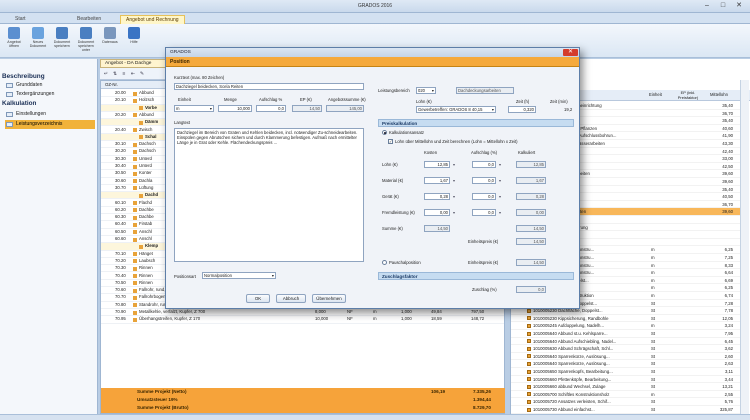 The width and height of the screenshot is (750, 420). Describe the element at coordinates (50, 114) in the screenshot. I see `nav-item-einstellungen: Einstellungen` at that location.